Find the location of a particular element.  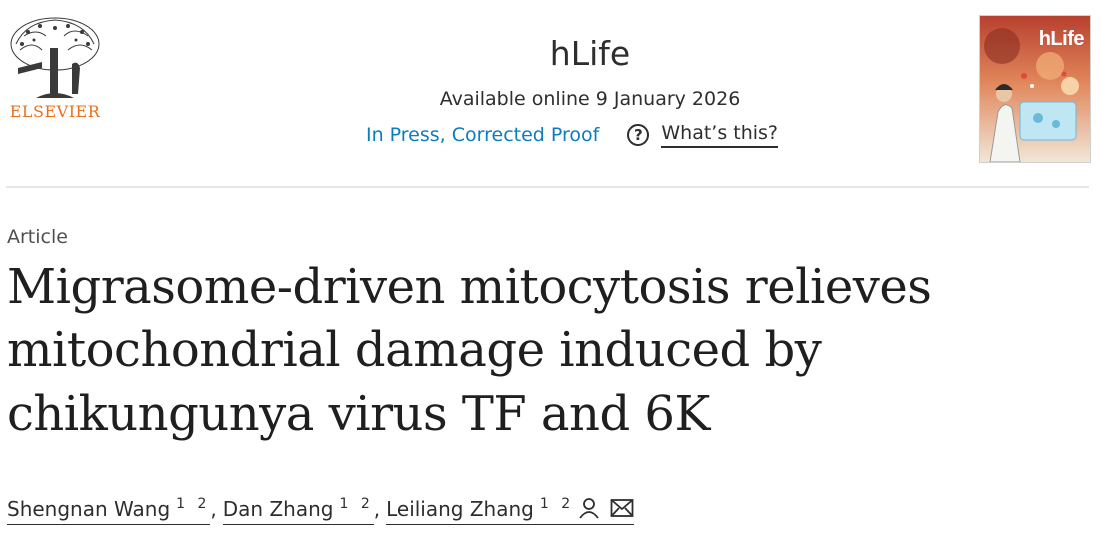

cover-journal-title: hLife is located at coordinates (1061, 39).